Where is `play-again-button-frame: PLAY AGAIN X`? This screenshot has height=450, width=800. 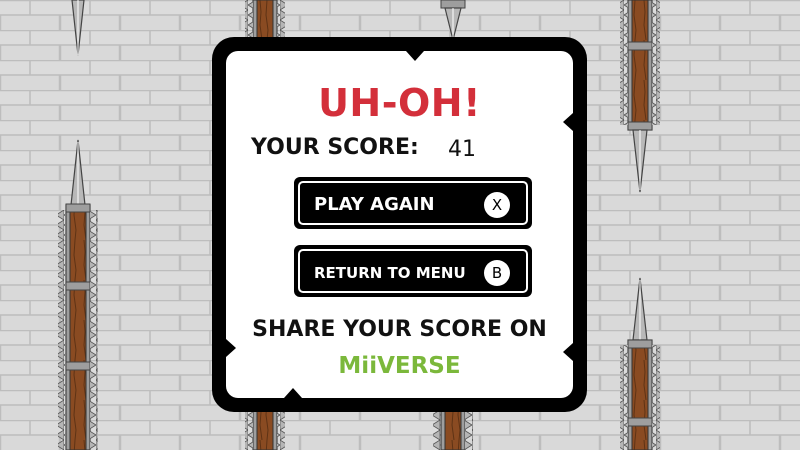
play-again-button-frame: PLAY AGAIN X is located at coordinates (413, 203).